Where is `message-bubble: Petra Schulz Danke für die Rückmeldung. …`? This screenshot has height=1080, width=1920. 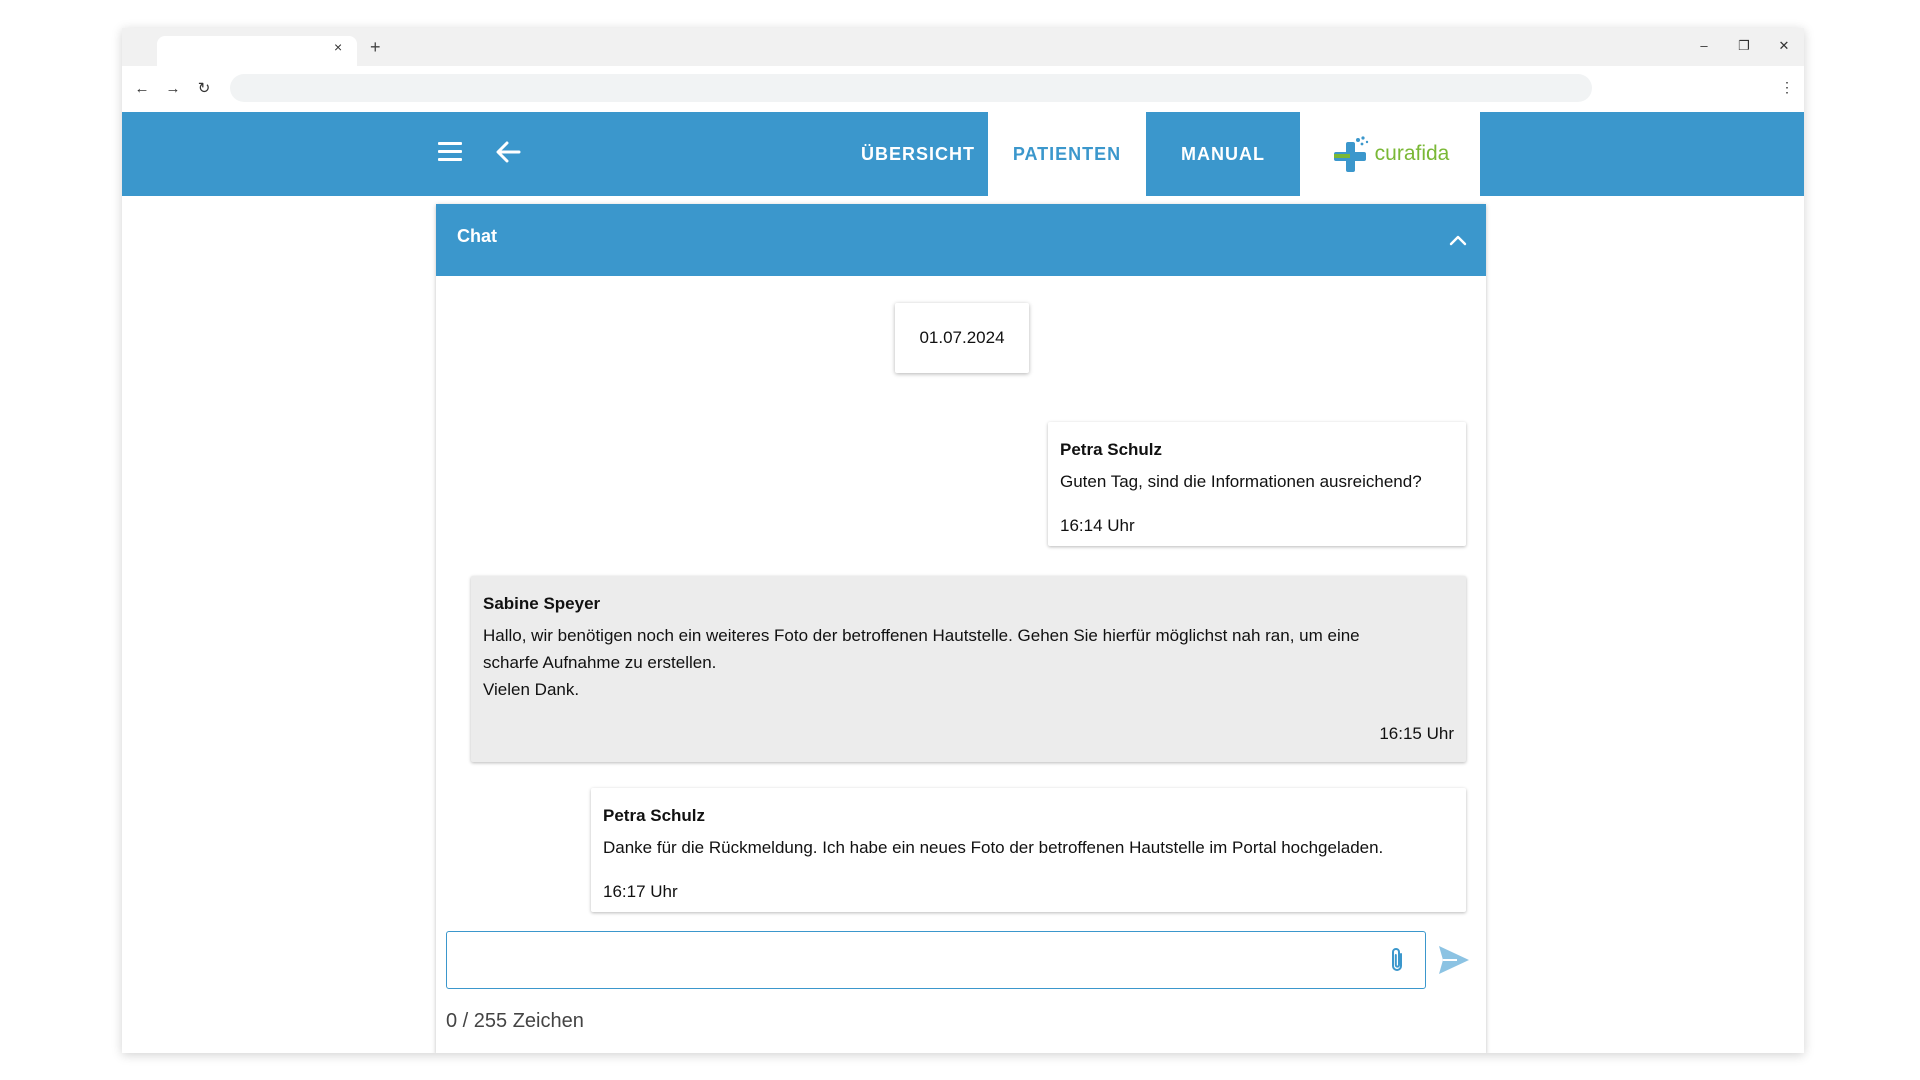
message-bubble: Petra Schulz Danke für die Rückmeldung. … is located at coordinates (1028, 850).